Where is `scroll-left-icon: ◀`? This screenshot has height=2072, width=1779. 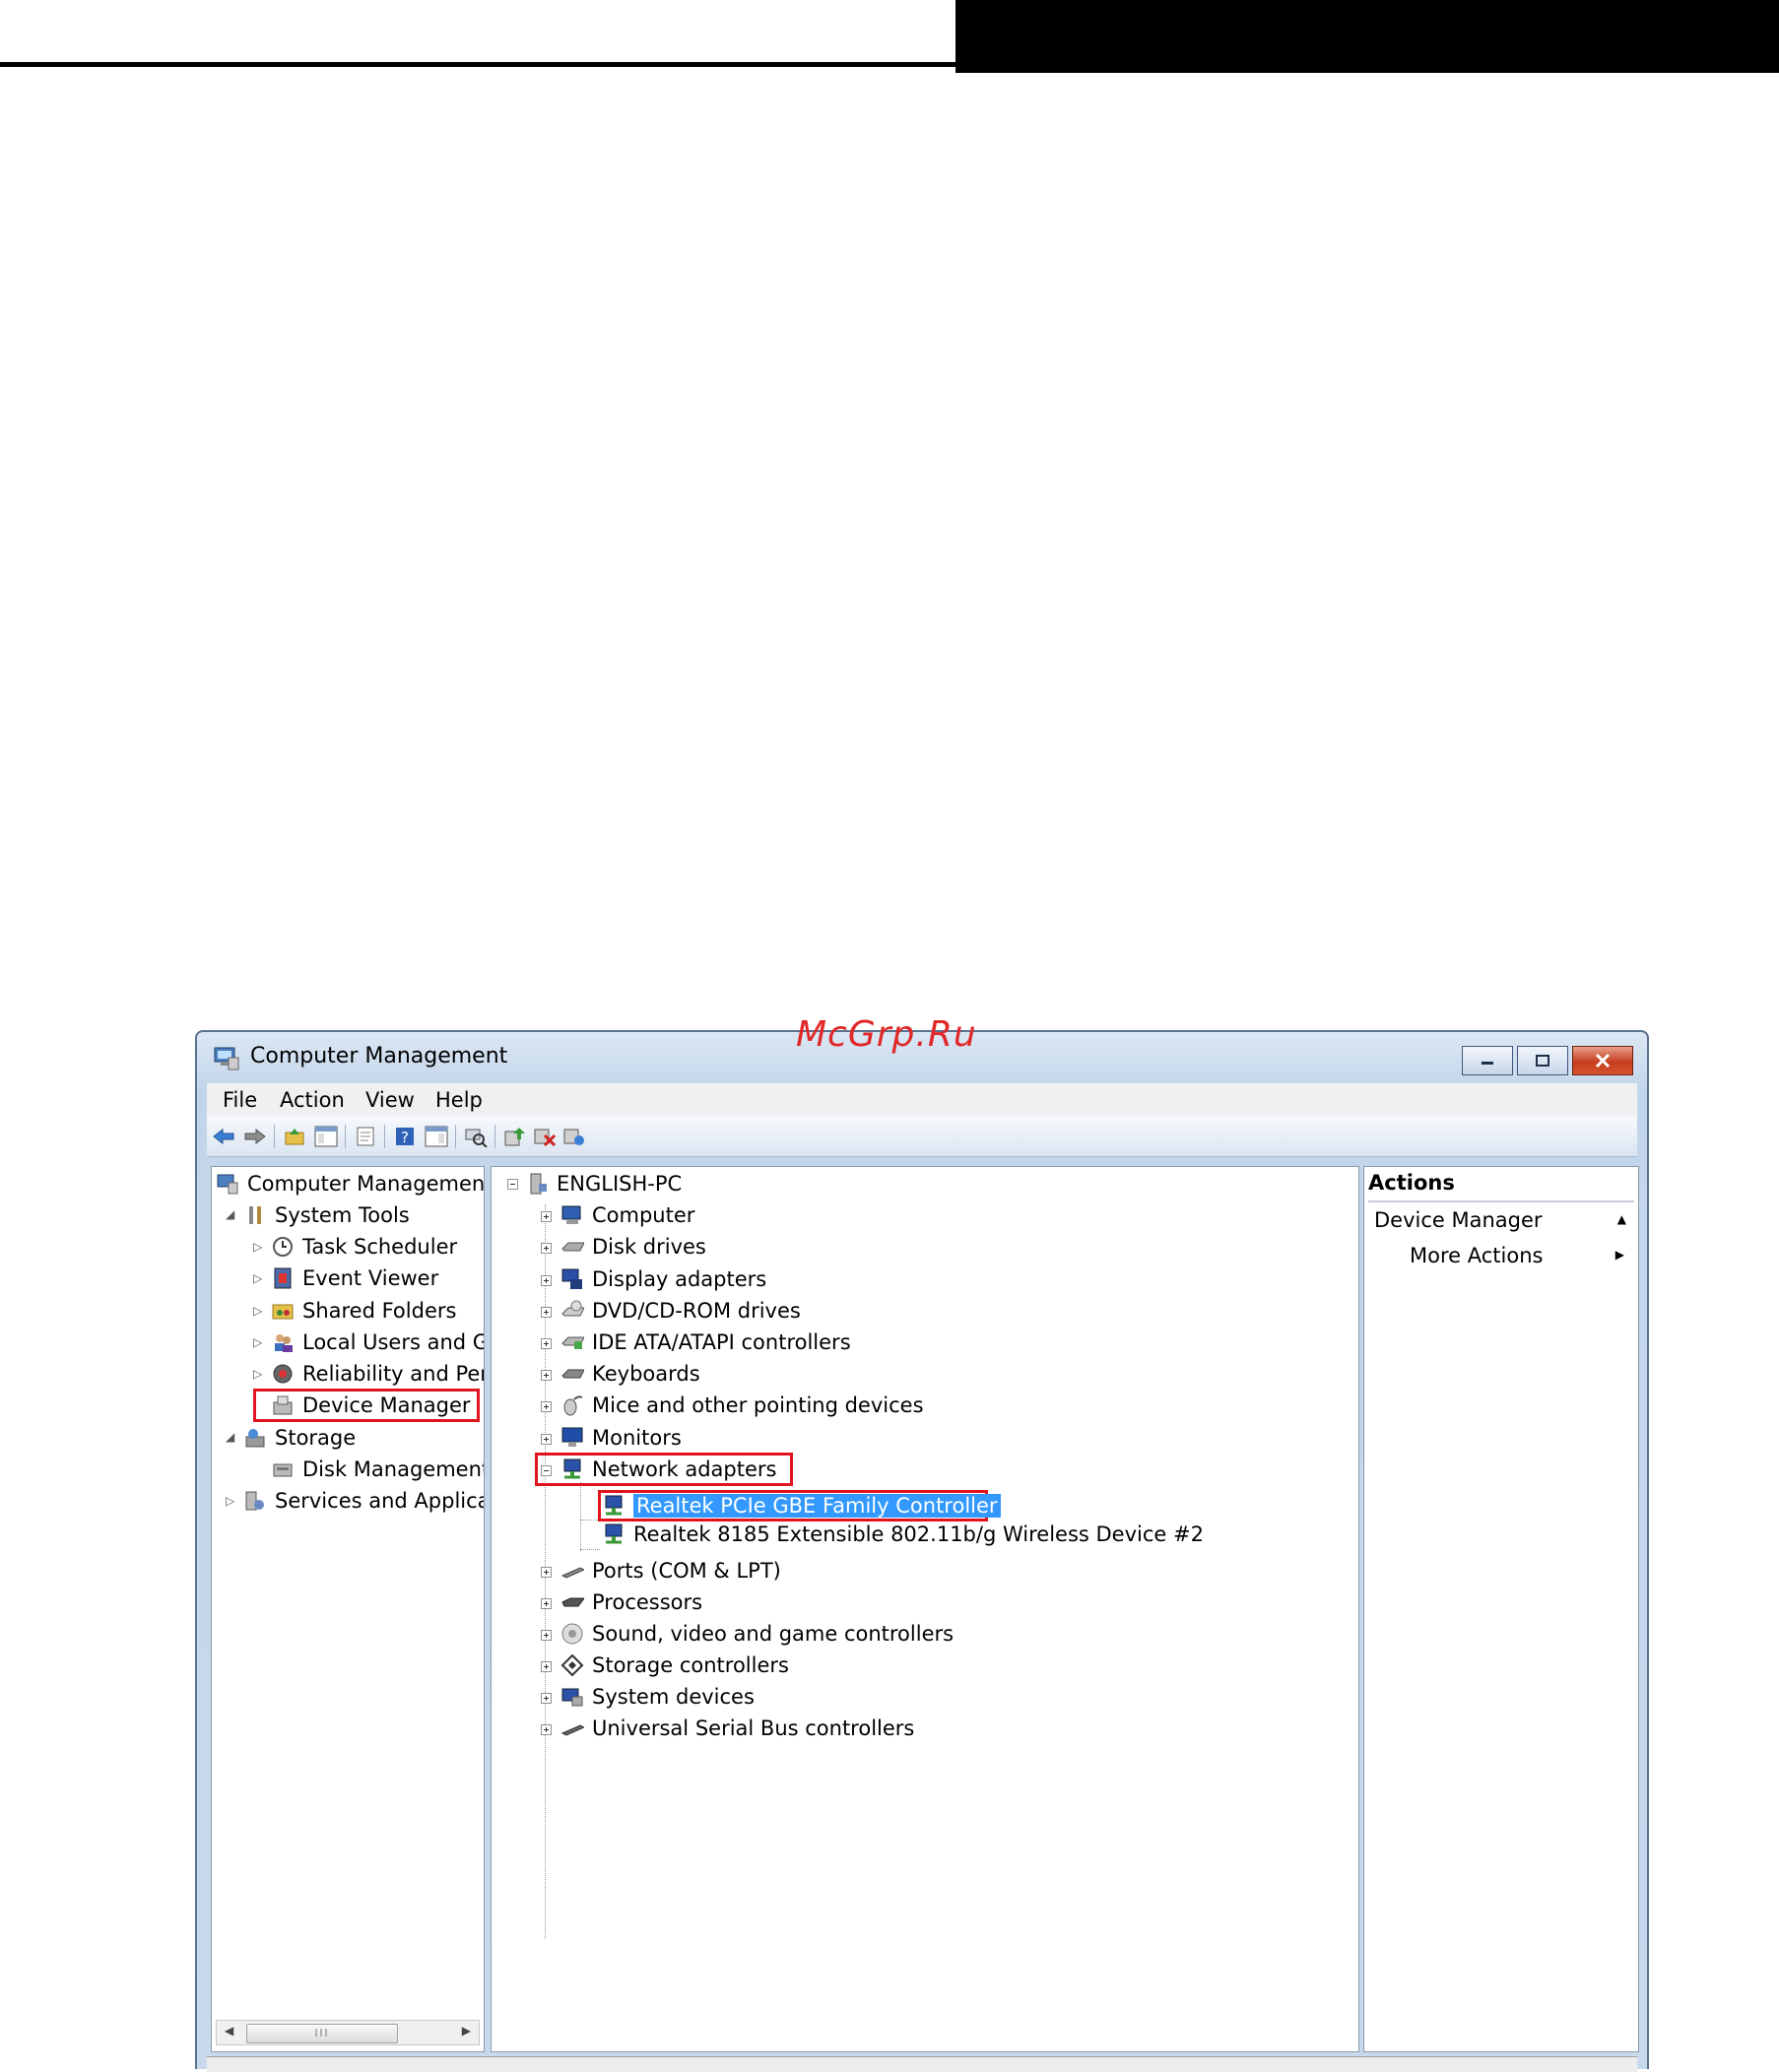 scroll-left-icon: ◀ is located at coordinates (229, 2031).